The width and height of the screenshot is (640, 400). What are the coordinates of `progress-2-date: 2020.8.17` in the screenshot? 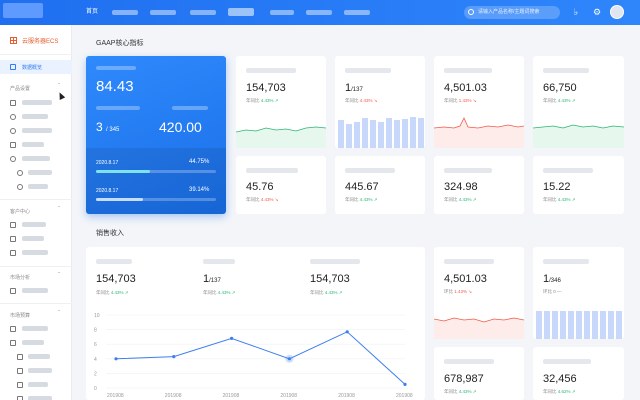 It's located at (107, 191).